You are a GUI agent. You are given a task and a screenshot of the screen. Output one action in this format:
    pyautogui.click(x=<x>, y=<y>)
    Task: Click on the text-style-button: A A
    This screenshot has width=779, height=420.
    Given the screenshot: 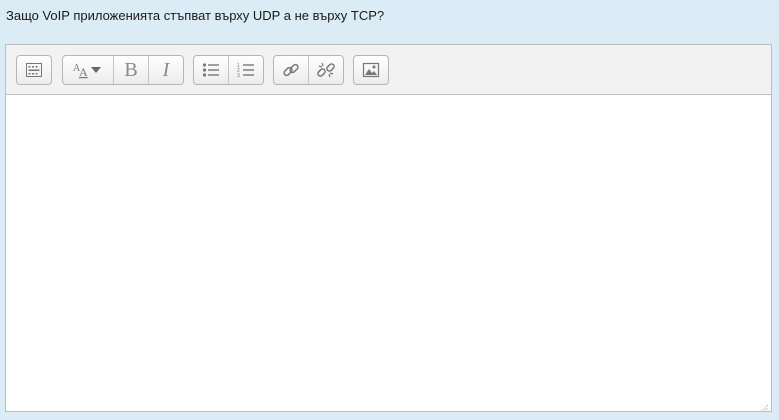 What is the action you would take?
    pyautogui.click(x=88, y=70)
    